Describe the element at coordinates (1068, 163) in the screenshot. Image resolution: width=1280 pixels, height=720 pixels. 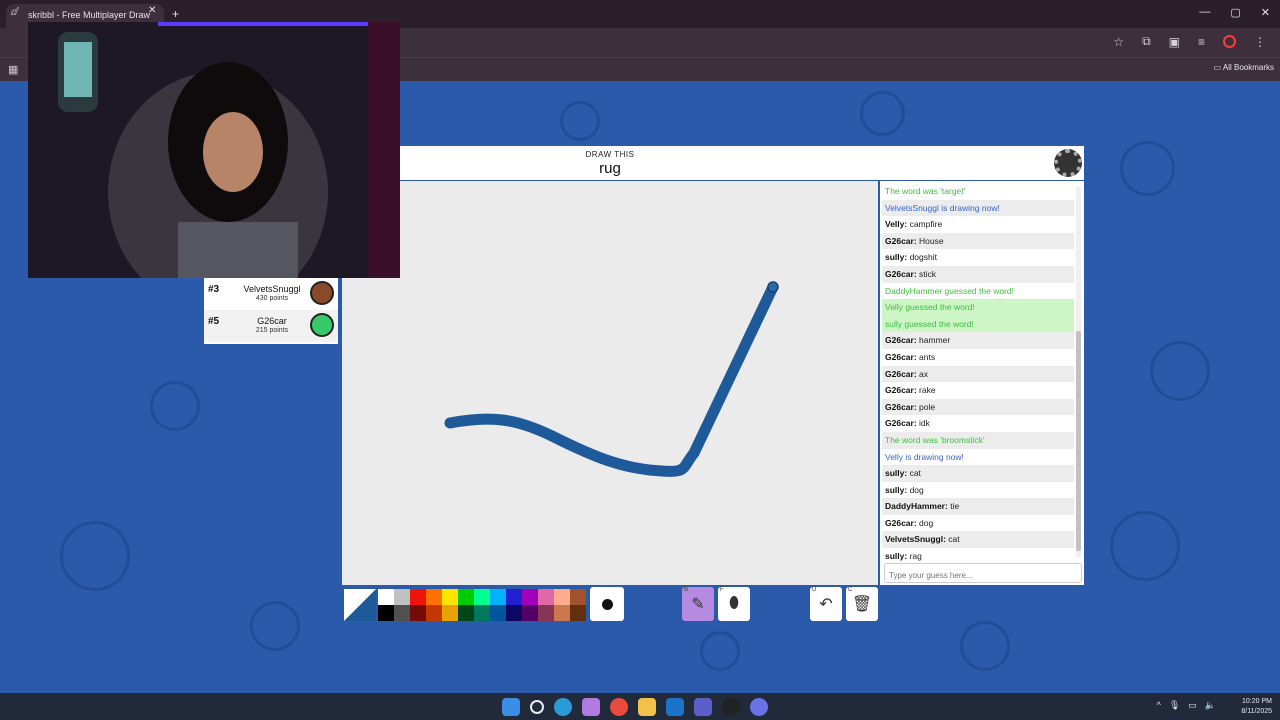
I see `gear-icon` at that location.